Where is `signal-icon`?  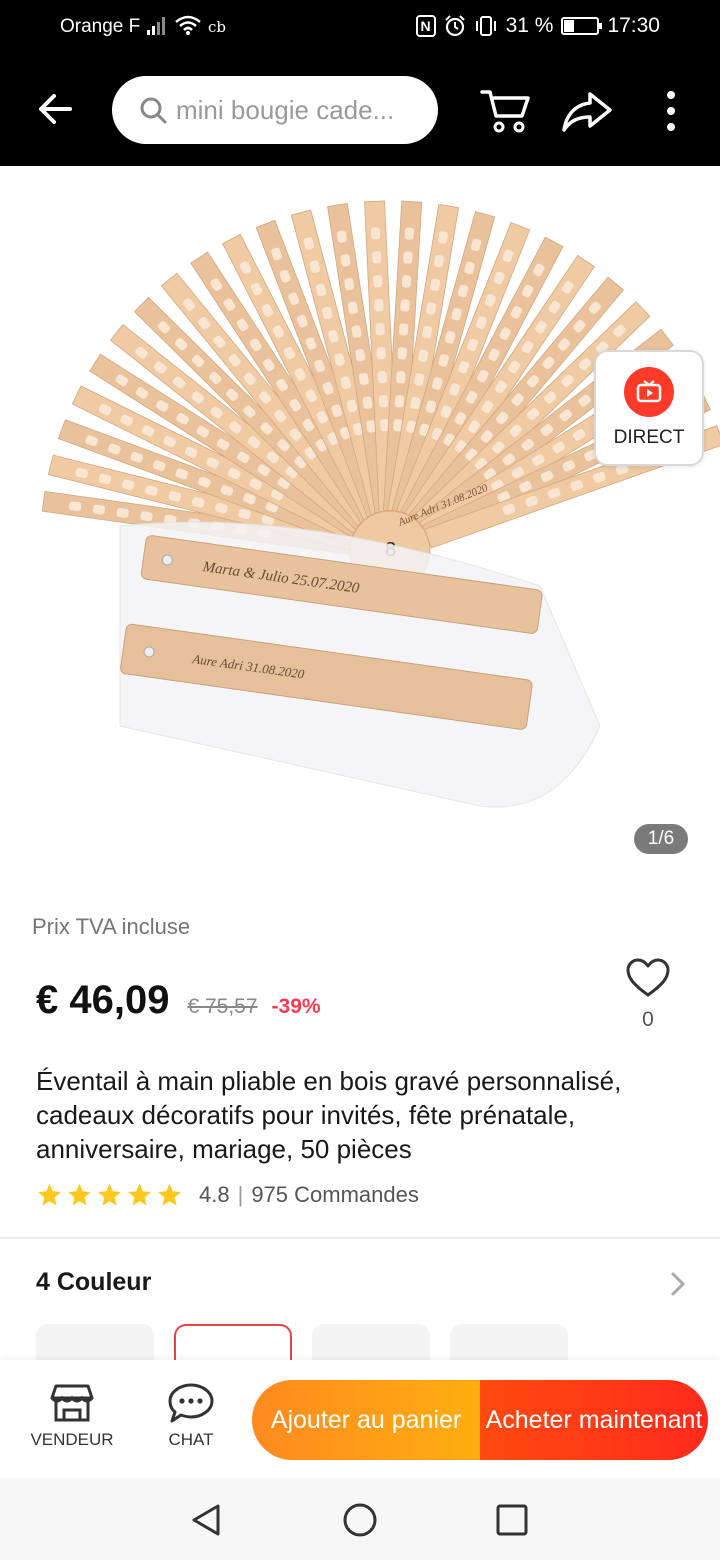
signal-icon is located at coordinates (156, 26).